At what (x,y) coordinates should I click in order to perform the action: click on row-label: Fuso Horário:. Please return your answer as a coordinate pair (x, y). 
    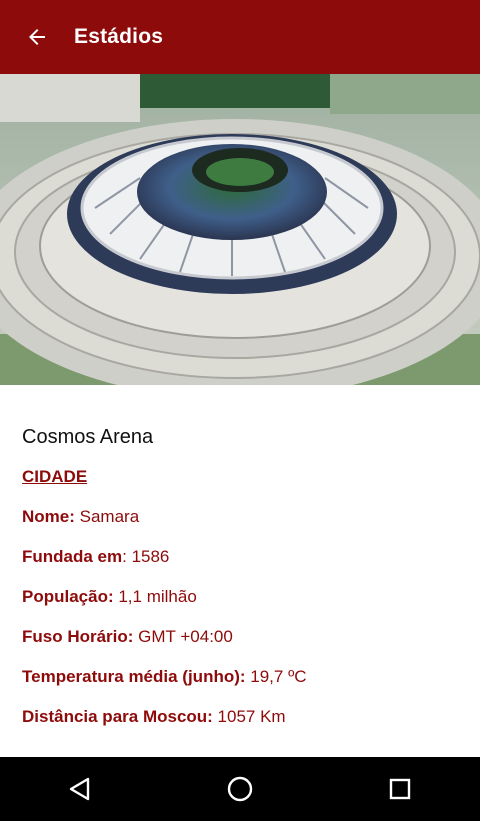
    Looking at the image, I should click on (78, 636).